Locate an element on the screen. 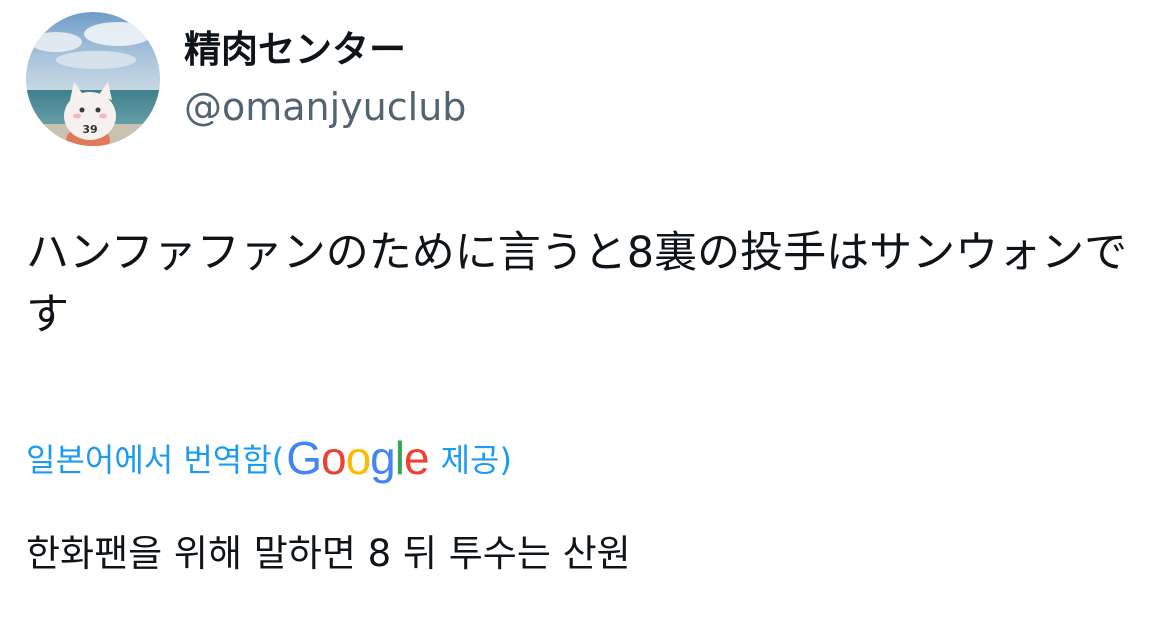 This screenshot has width=1170, height=617. google-logo-letter: G is located at coordinates (304, 458).